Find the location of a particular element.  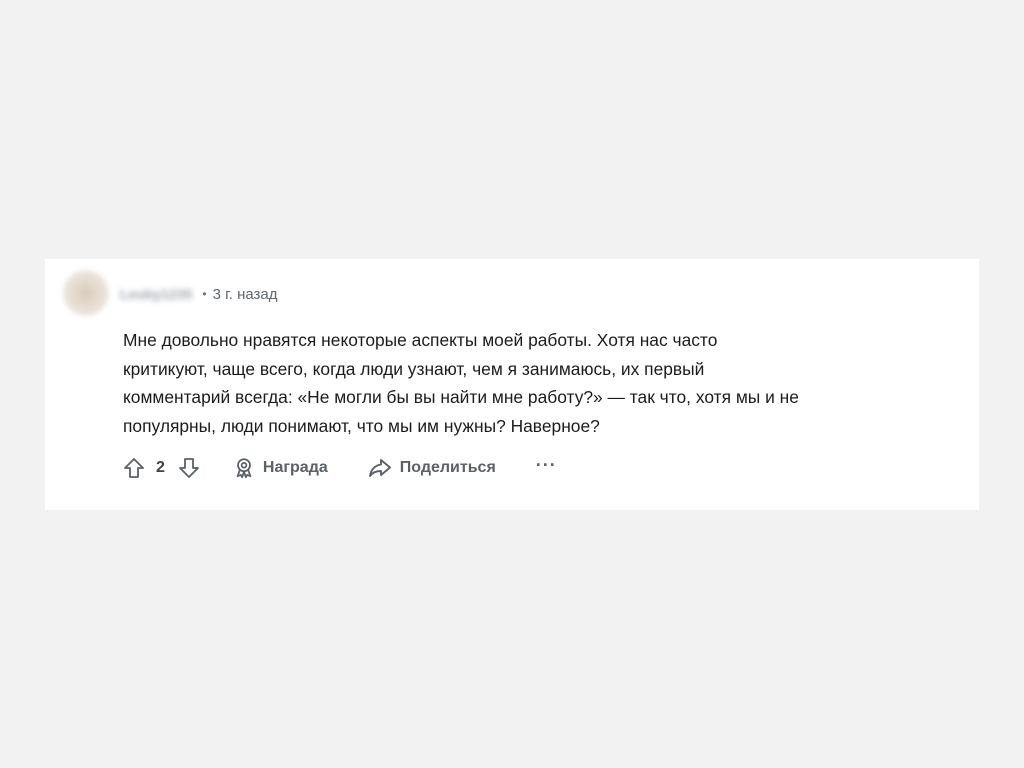

share-button: Поделиться is located at coordinates (432, 468).